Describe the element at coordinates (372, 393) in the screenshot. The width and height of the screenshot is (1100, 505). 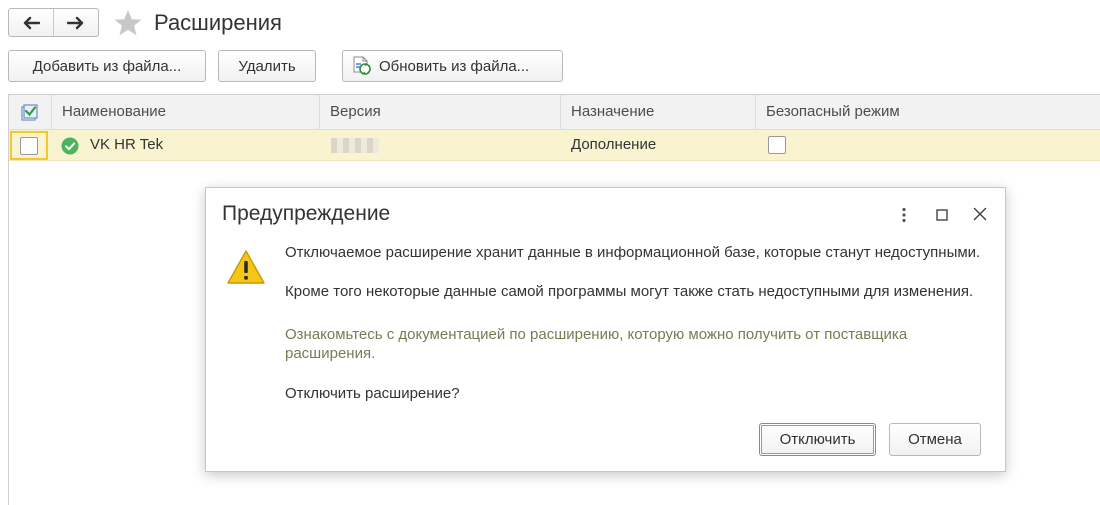
I see `dialog-question: Отключить расширение?` at that location.